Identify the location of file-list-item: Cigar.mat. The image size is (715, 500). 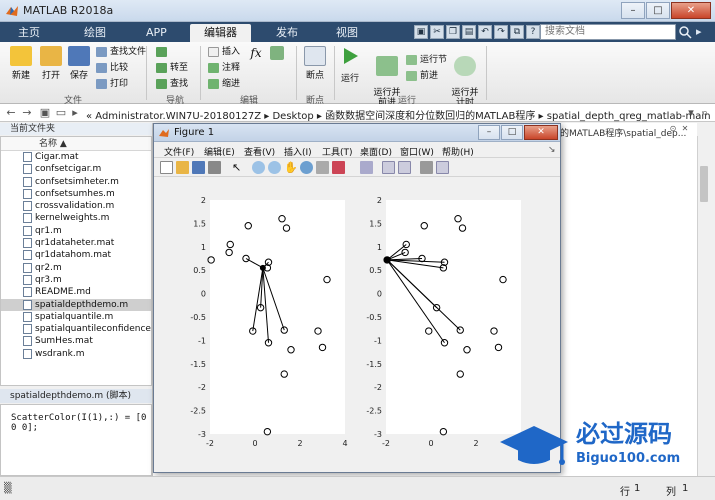
(76, 157).